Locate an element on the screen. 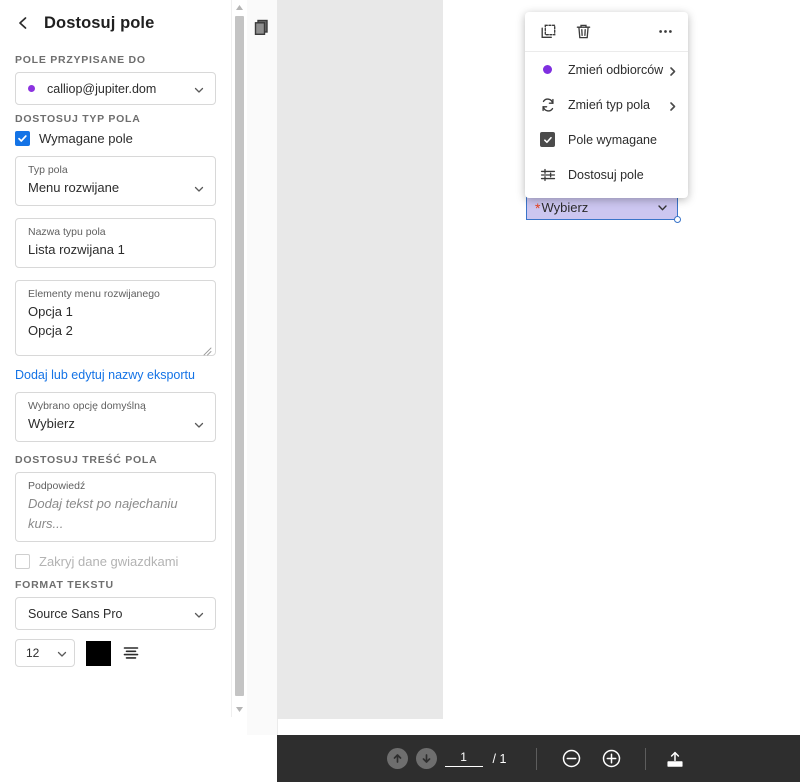 The width and height of the screenshot is (800, 782). page-title: Dostosuj pole is located at coordinates (99, 22).